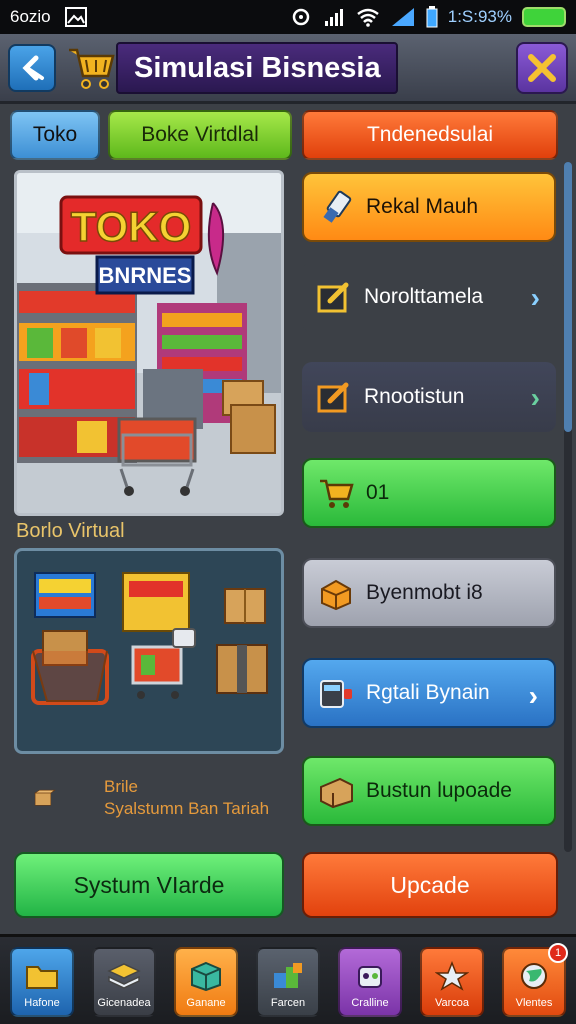 The width and height of the screenshot is (576, 1024). What do you see at coordinates (439, 790) in the screenshot?
I see `menu-item-label: Bustun lupoade` at bounding box center [439, 790].